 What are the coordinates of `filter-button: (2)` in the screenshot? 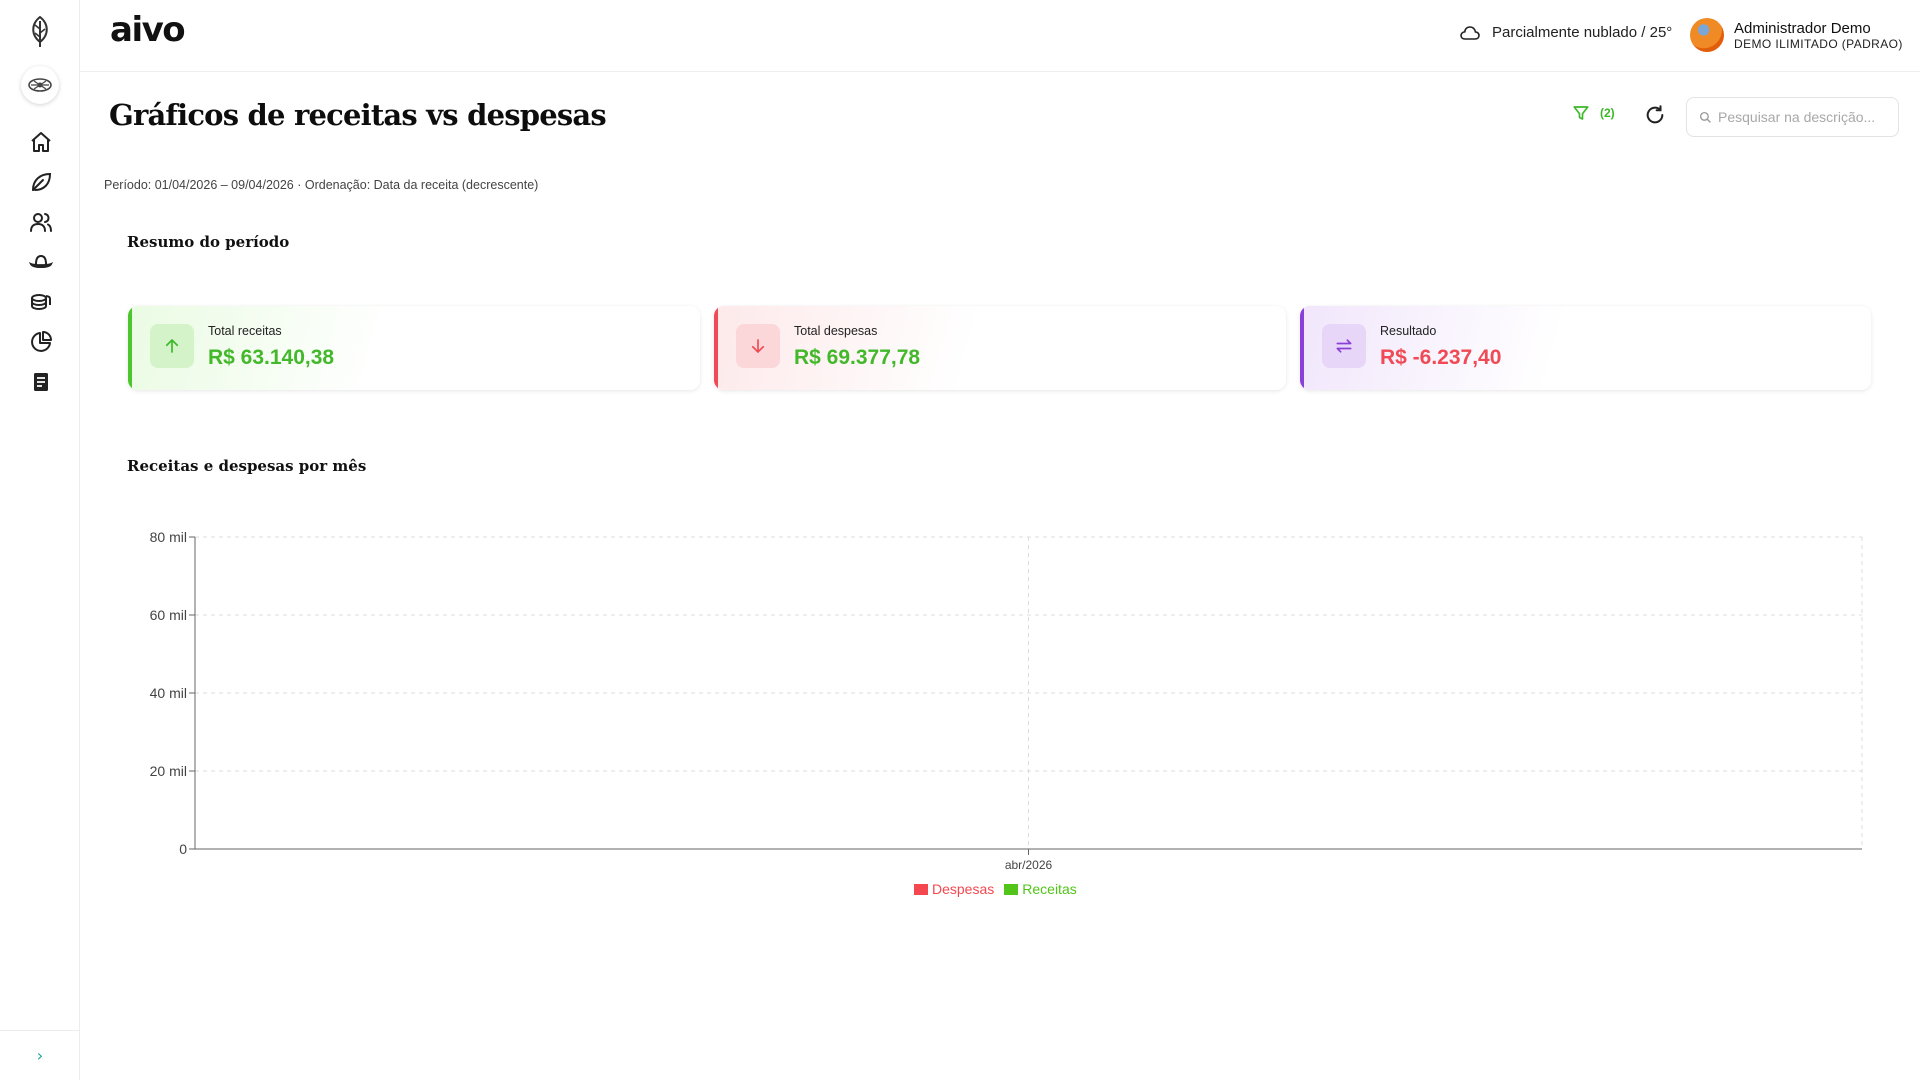 It's located at (1593, 113).